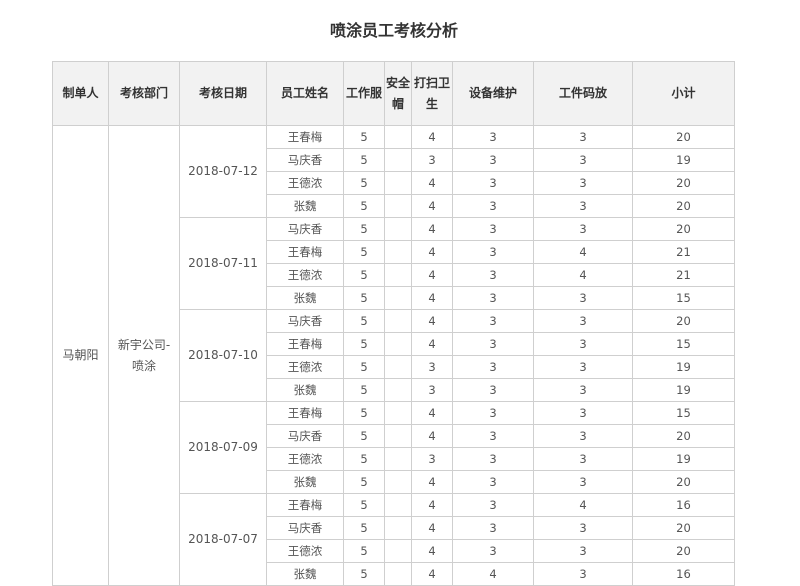 The image size is (800, 586). Describe the element at coordinates (683, 298) in the screenshot. I see `subtotal-cell: 15` at that location.